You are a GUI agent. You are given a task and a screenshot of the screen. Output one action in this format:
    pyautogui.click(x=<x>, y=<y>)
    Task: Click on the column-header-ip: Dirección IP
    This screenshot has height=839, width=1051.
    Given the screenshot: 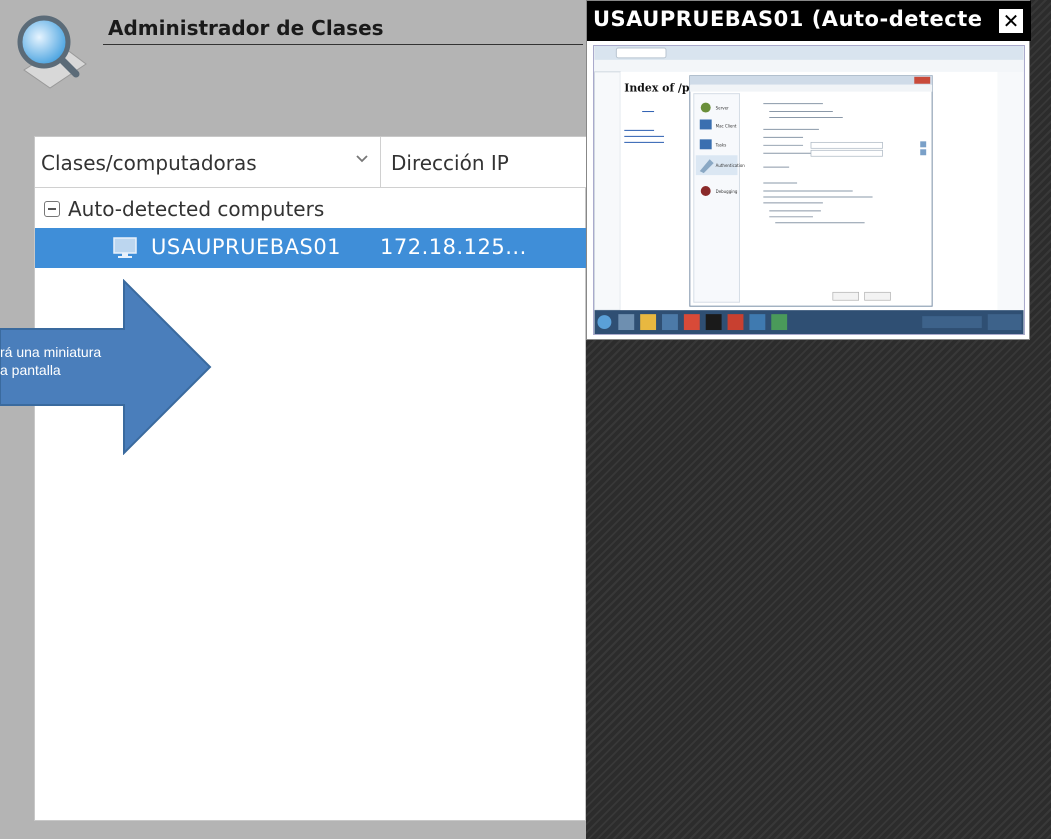 What is the action you would take?
    pyautogui.click(x=450, y=163)
    